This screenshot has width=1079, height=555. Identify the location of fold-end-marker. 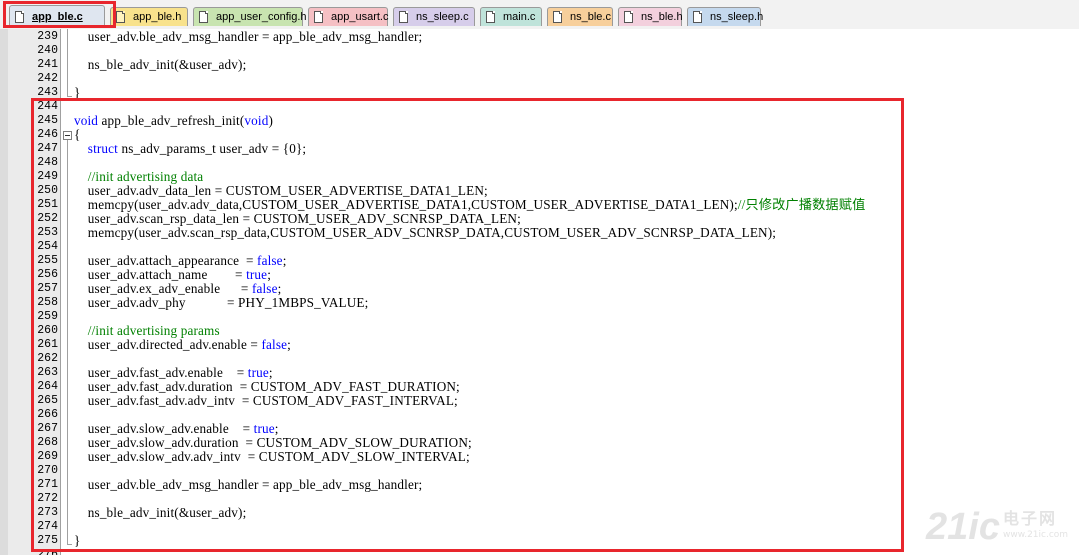
(69, 96).